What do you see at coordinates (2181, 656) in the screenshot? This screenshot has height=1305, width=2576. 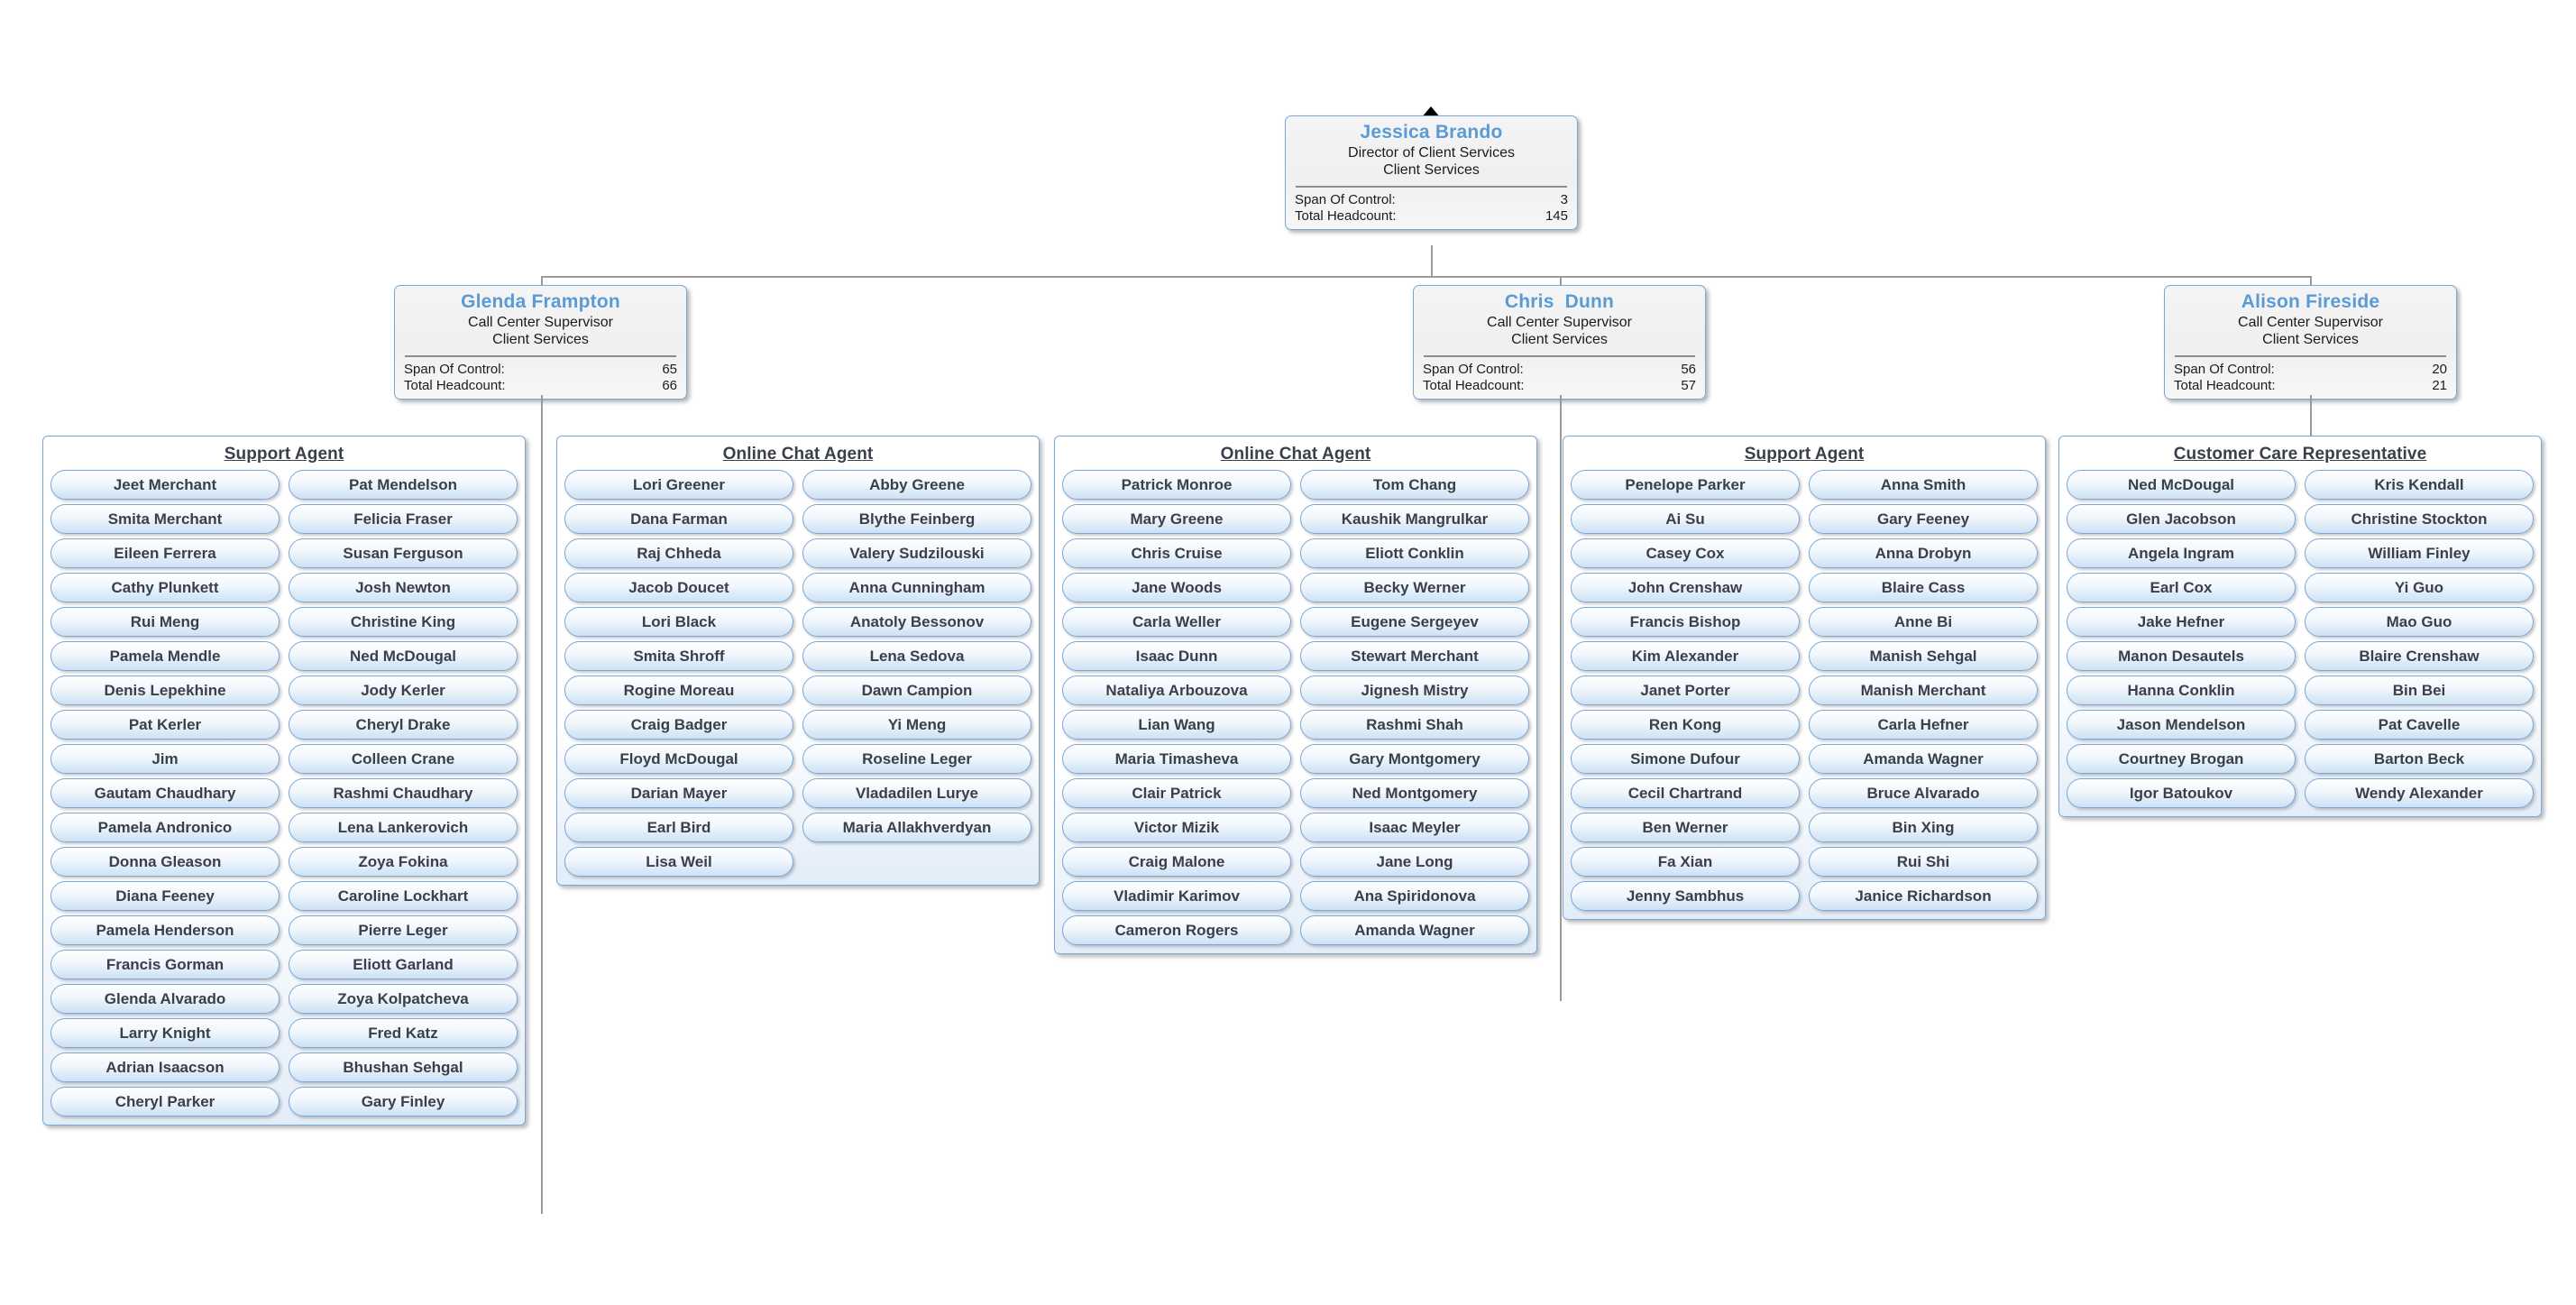 I see `member-pill: Manon Desautels` at bounding box center [2181, 656].